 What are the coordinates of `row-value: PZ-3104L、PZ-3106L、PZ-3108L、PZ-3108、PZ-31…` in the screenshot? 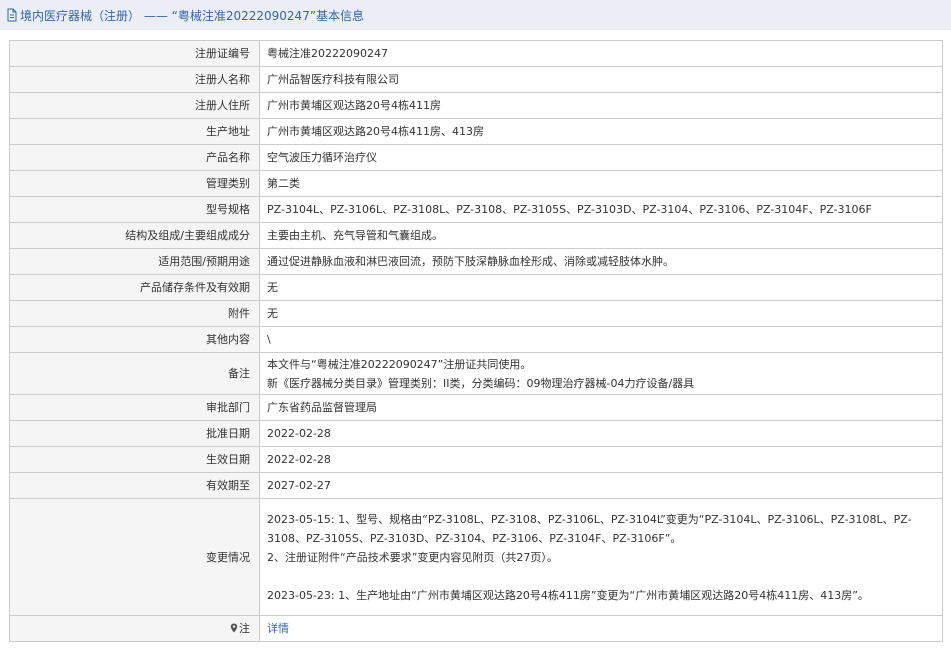 It's located at (601, 209).